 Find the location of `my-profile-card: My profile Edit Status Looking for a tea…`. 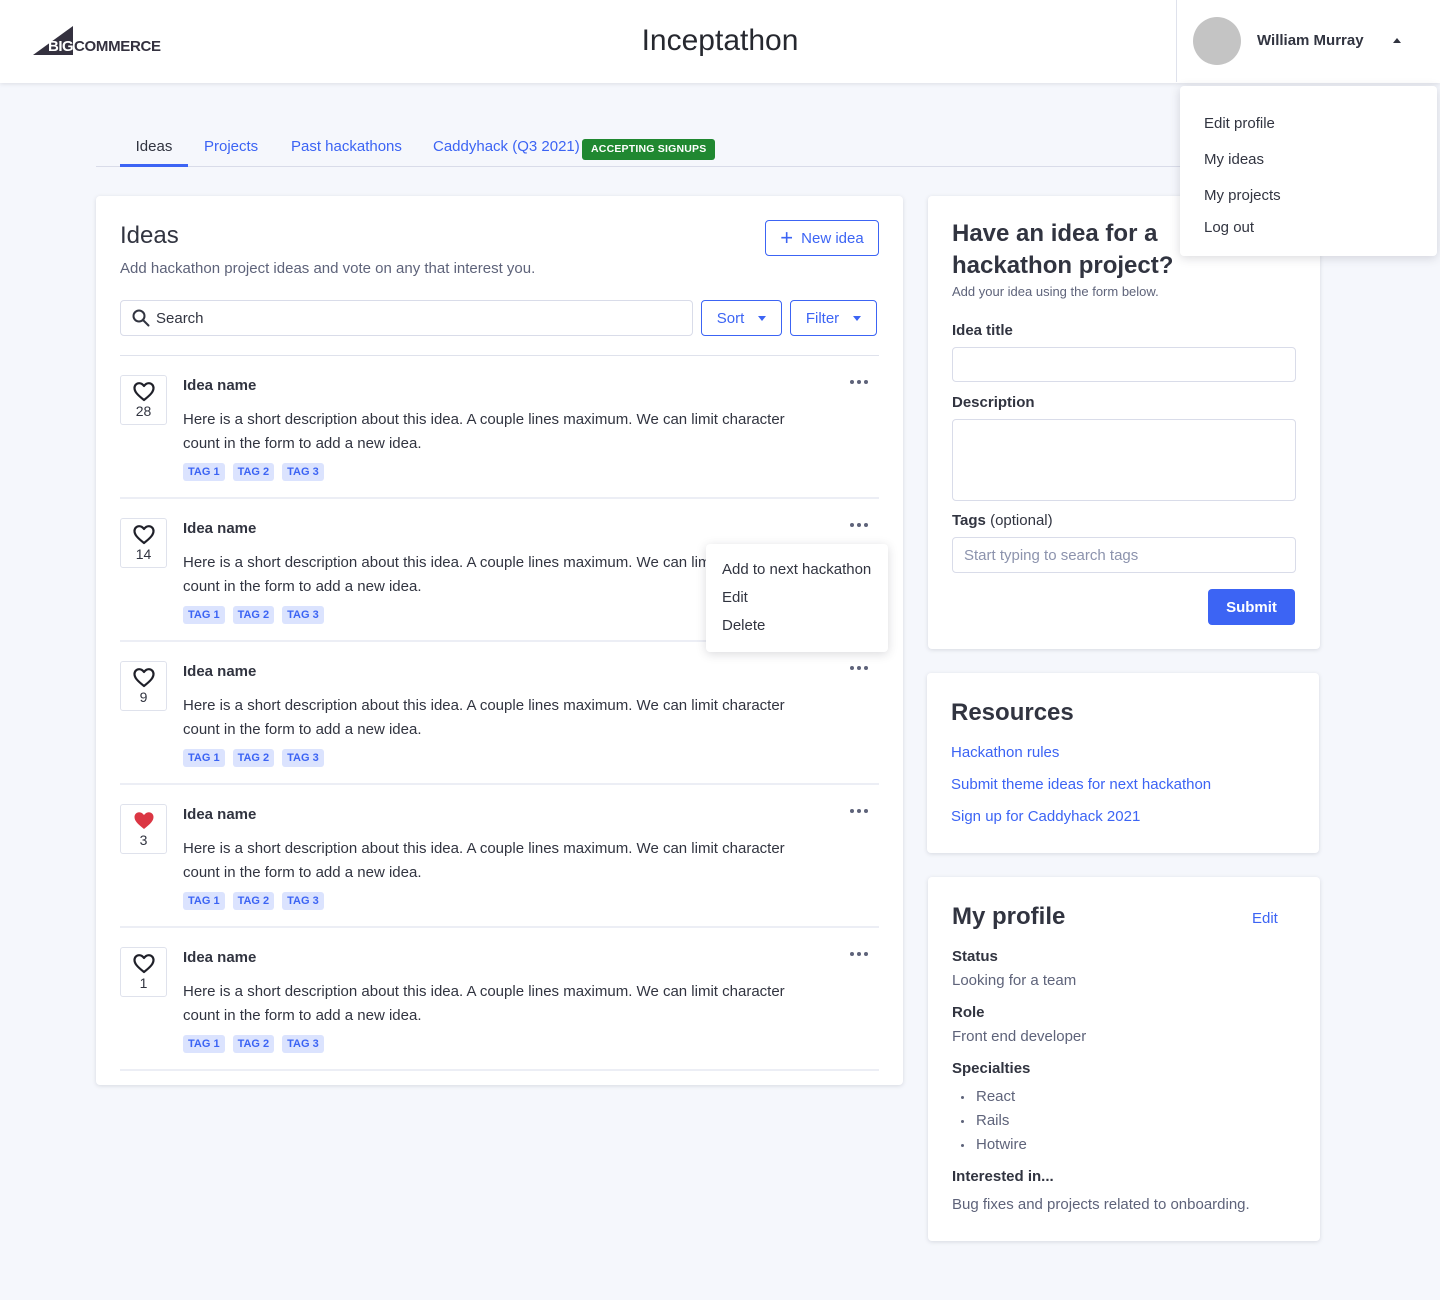

my-profile-card: My profile Edit Status Looking for a tea… is located at coordinates (1124, 1059).